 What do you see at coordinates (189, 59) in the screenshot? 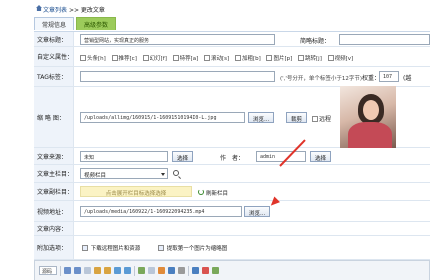
I see `attr-special-label: 特荐[a]` at bounding box center [189, 59].